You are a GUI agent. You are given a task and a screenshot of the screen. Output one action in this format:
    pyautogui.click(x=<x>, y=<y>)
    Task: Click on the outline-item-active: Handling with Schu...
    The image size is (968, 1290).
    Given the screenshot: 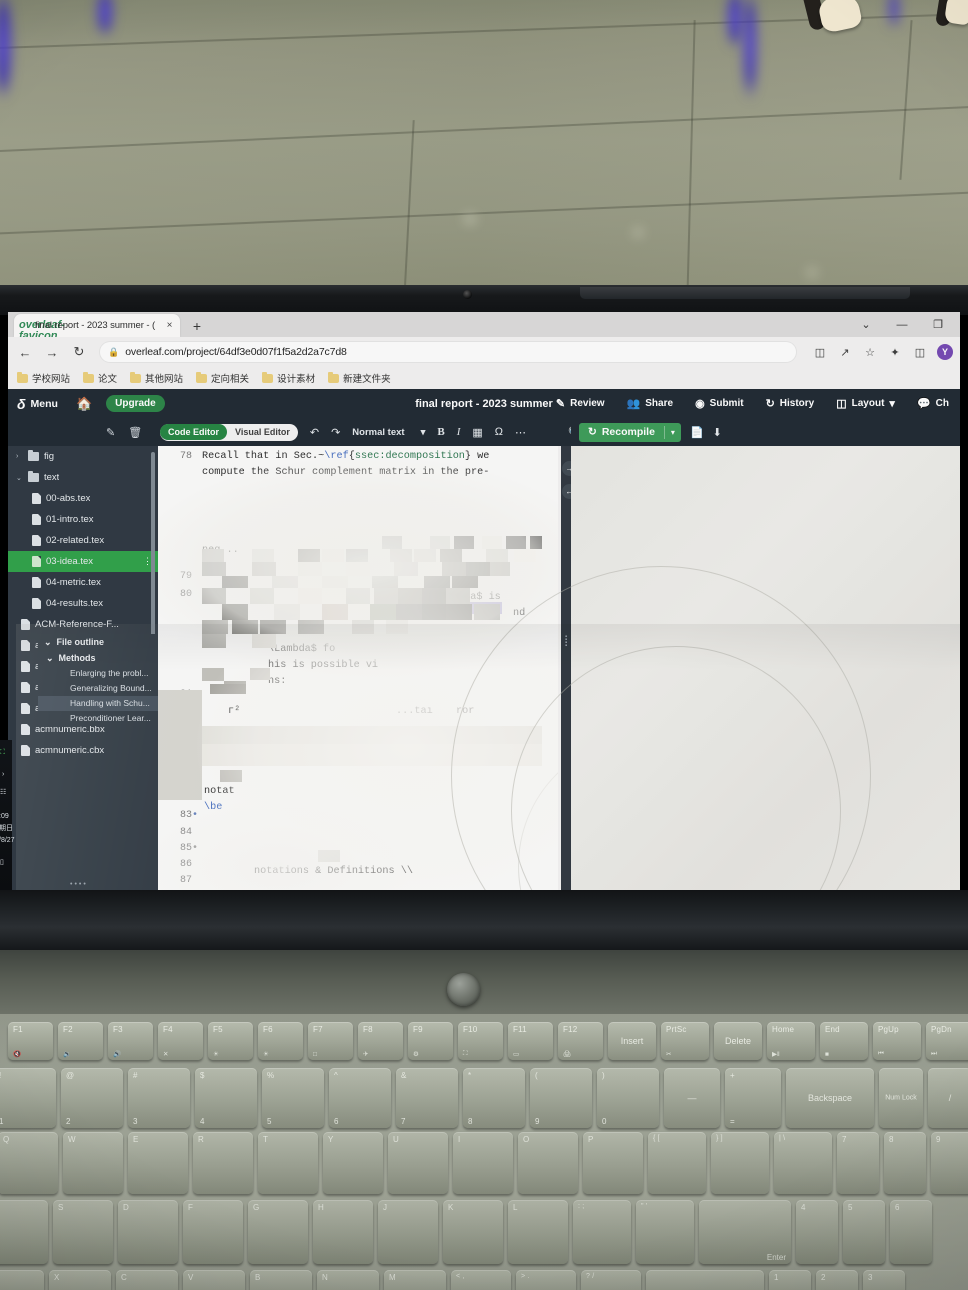 What is the action you would take?
    pyautogui.click(x=99, y=703)
    